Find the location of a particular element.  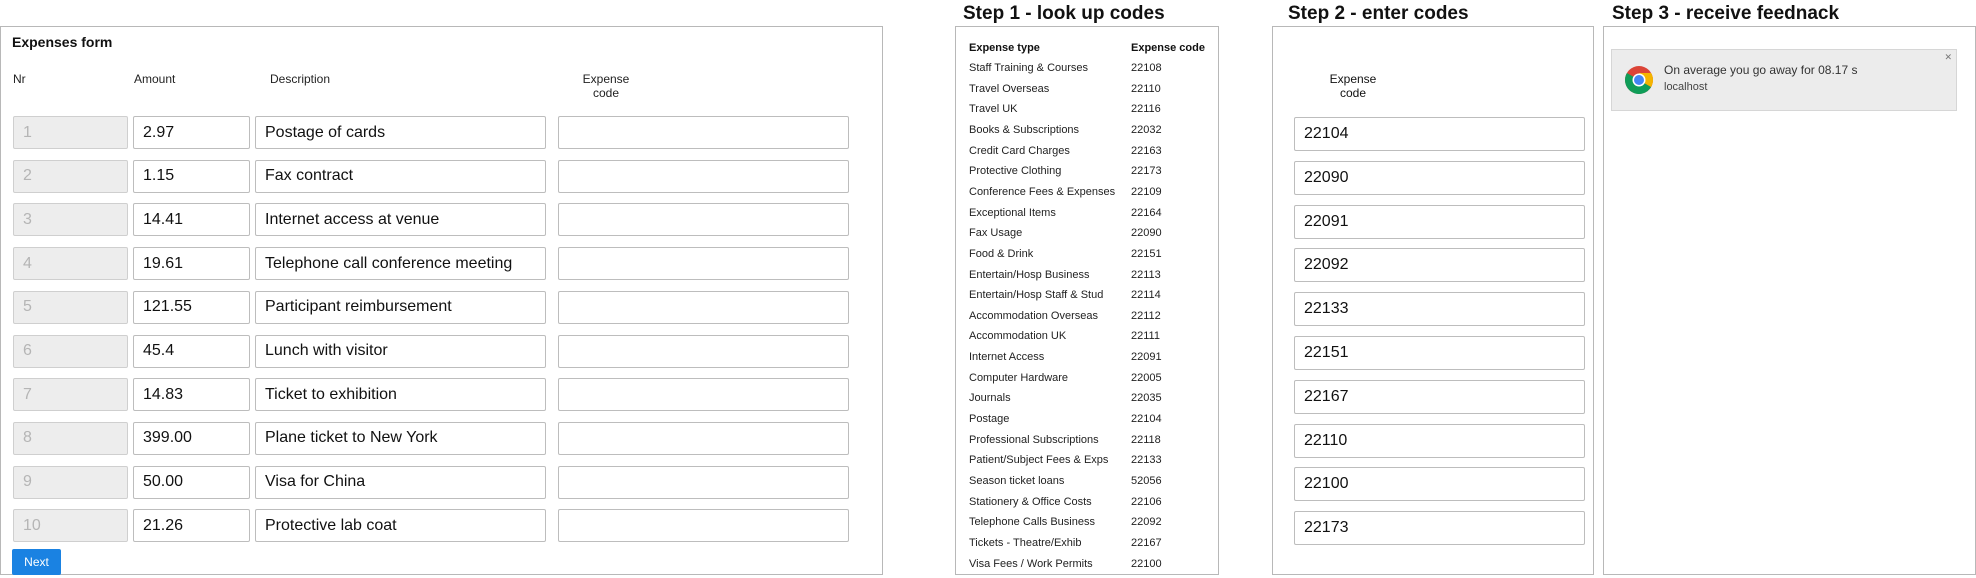

codes-header: Expense code is located at coordinates (1353, 86).